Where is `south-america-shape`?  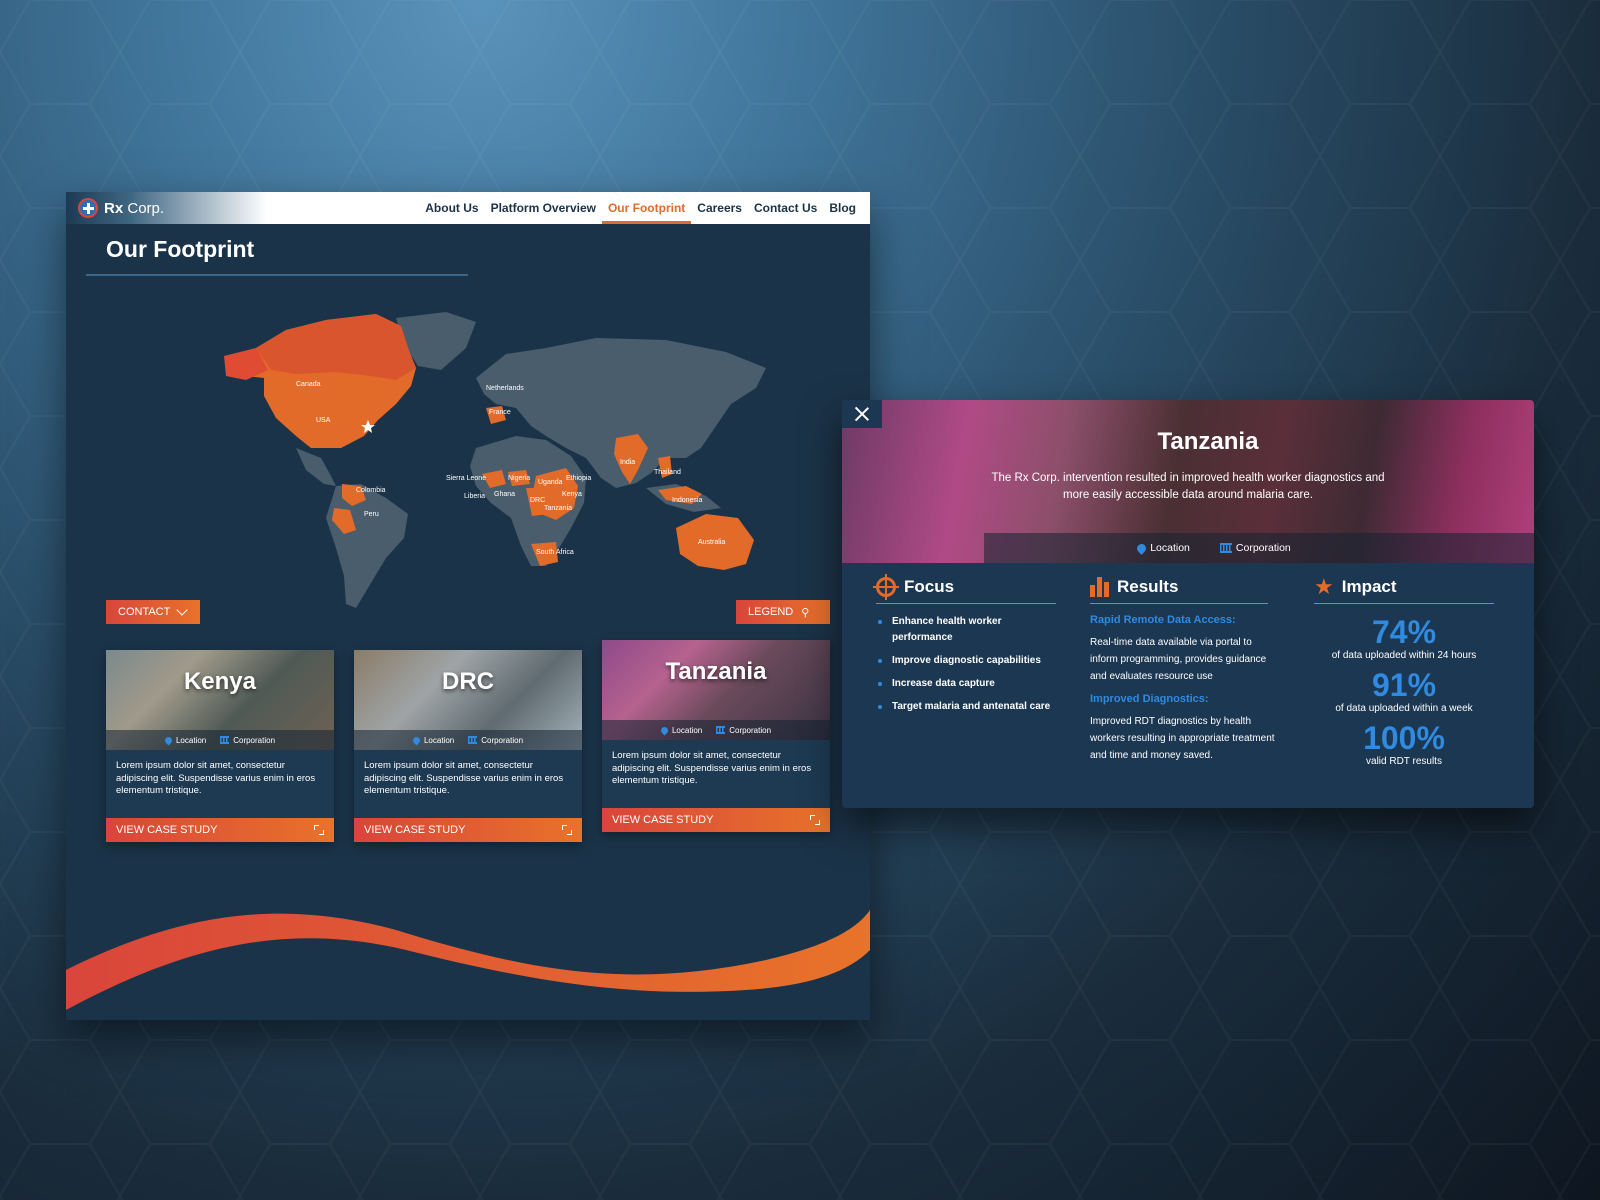
south-america-shape is located at coordinates (367, 546).